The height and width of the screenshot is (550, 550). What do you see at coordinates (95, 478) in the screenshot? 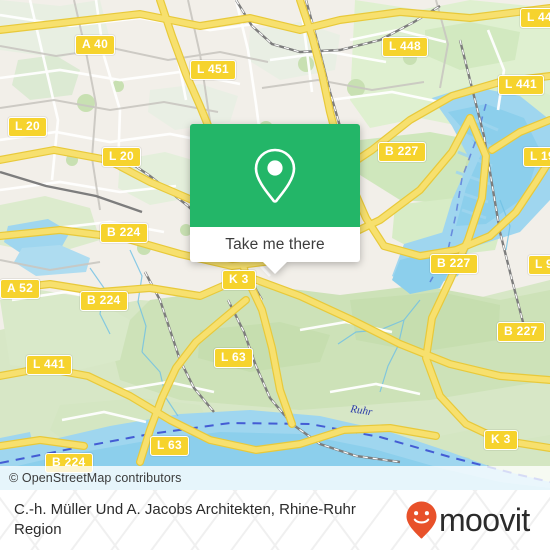
I see `osm-attribution-text: © OpenStreetMap contributors` at bounding box center [95, 478].